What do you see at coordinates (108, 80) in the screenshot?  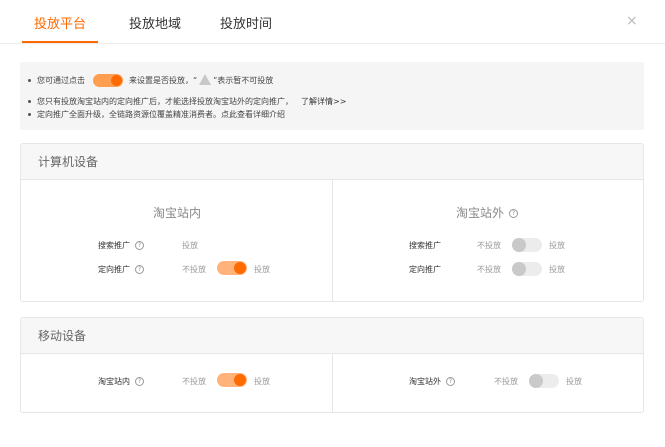 I see `toggle-example-icon` at bounding box center [108, 80].